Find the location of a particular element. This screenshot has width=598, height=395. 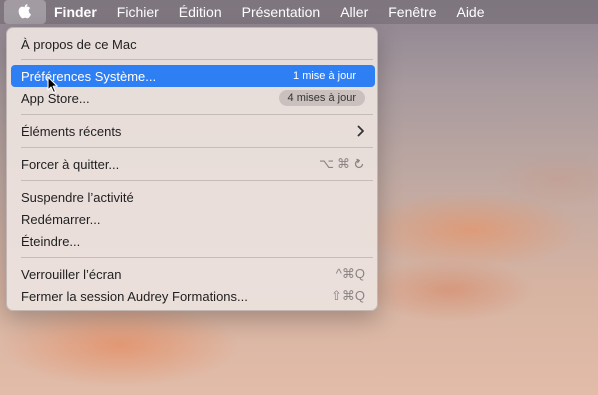

force-quit-shortcut: ⌥ ⌘ is located at coordinates (342, 164).